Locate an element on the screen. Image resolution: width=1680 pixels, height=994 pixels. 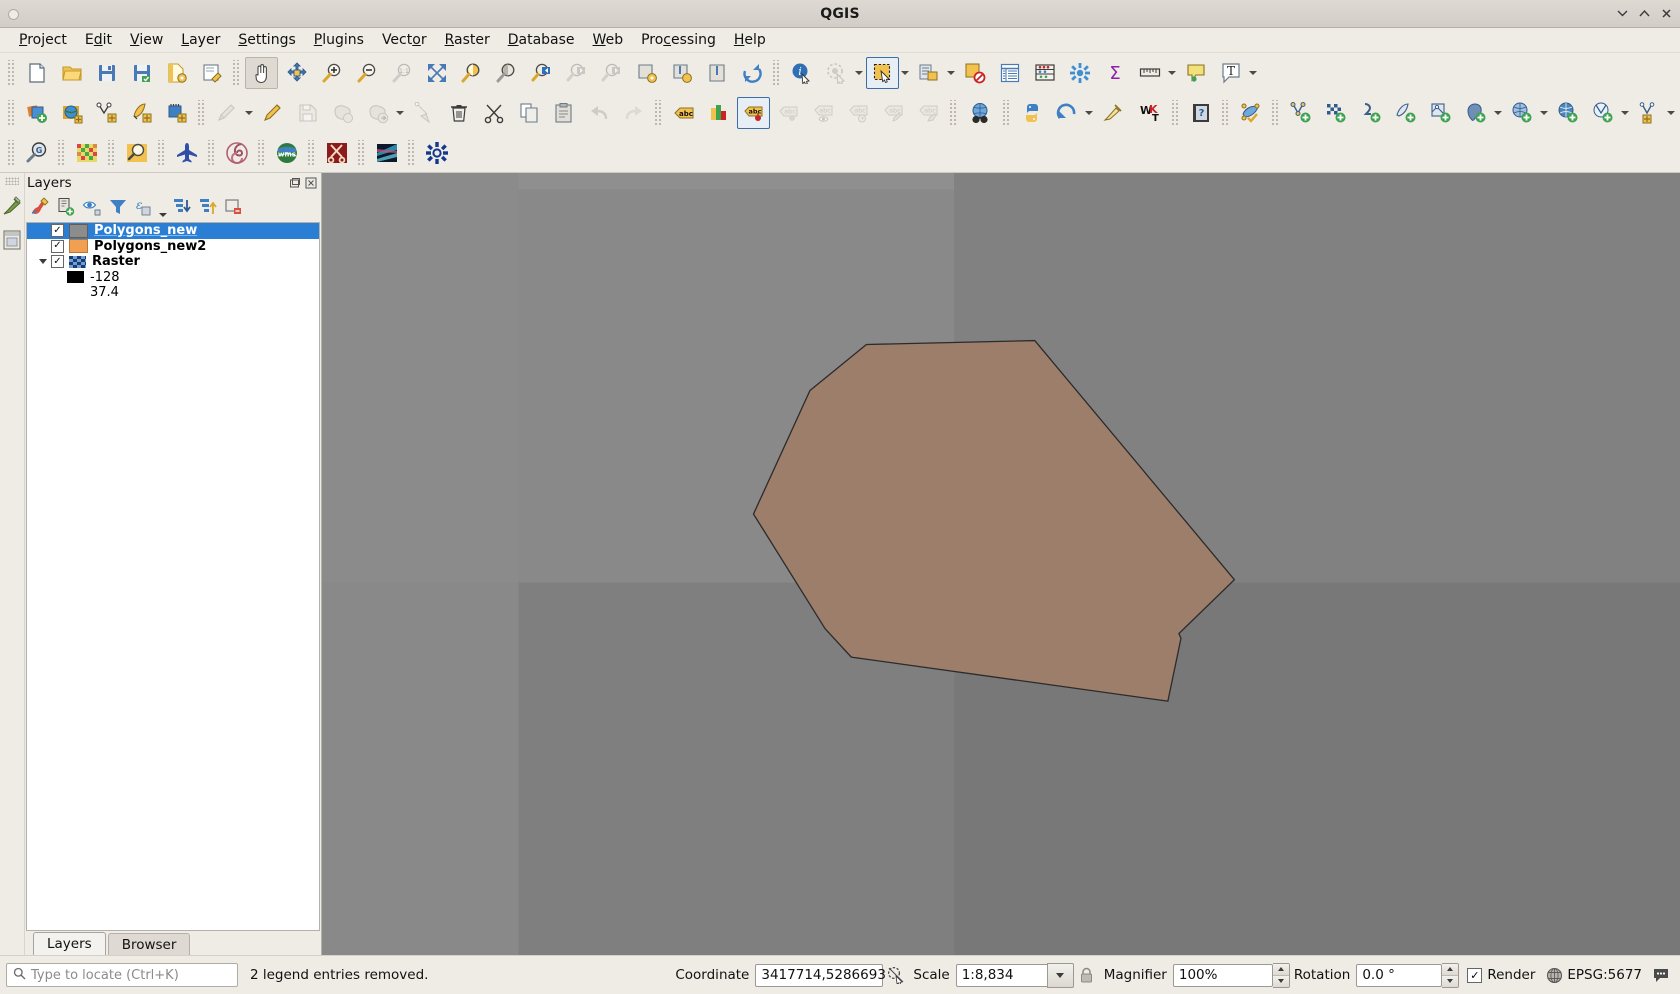
layer-tree: ✓ Polygons_new ✓ Polygons_new2 ✓ Raster is located at coordinates (173, 576).